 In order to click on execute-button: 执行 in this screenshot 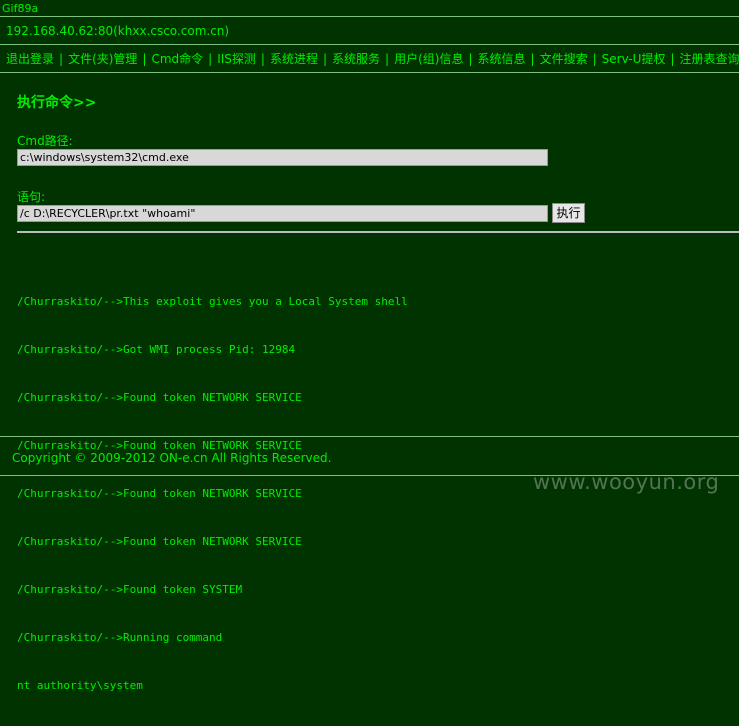, I will do `click(568, 213)`.